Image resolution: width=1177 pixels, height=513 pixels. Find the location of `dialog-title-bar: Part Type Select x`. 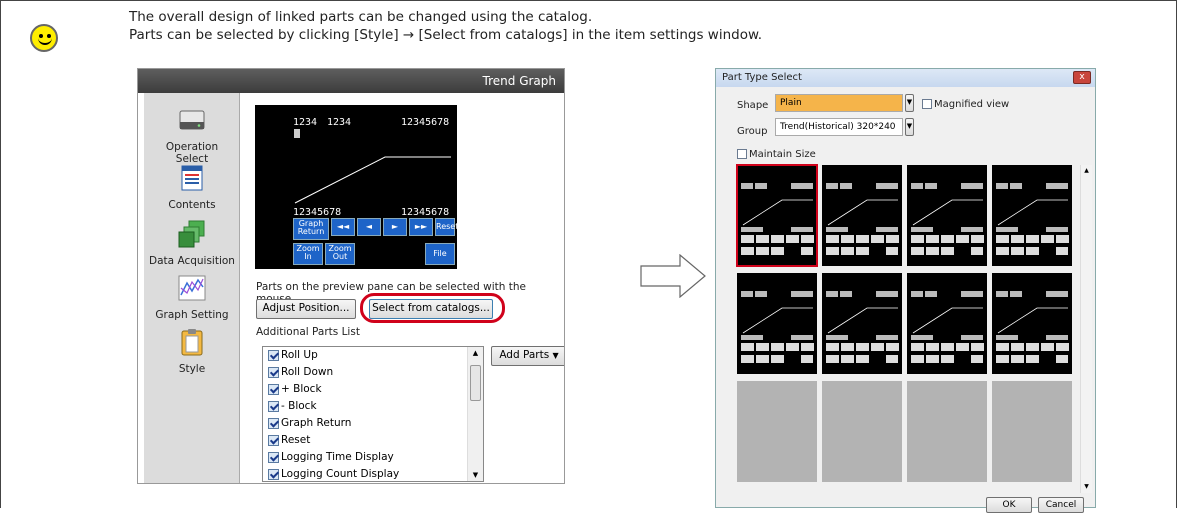

dialog-title-bar: Part Type Select x is located at coordinates (905, 78).